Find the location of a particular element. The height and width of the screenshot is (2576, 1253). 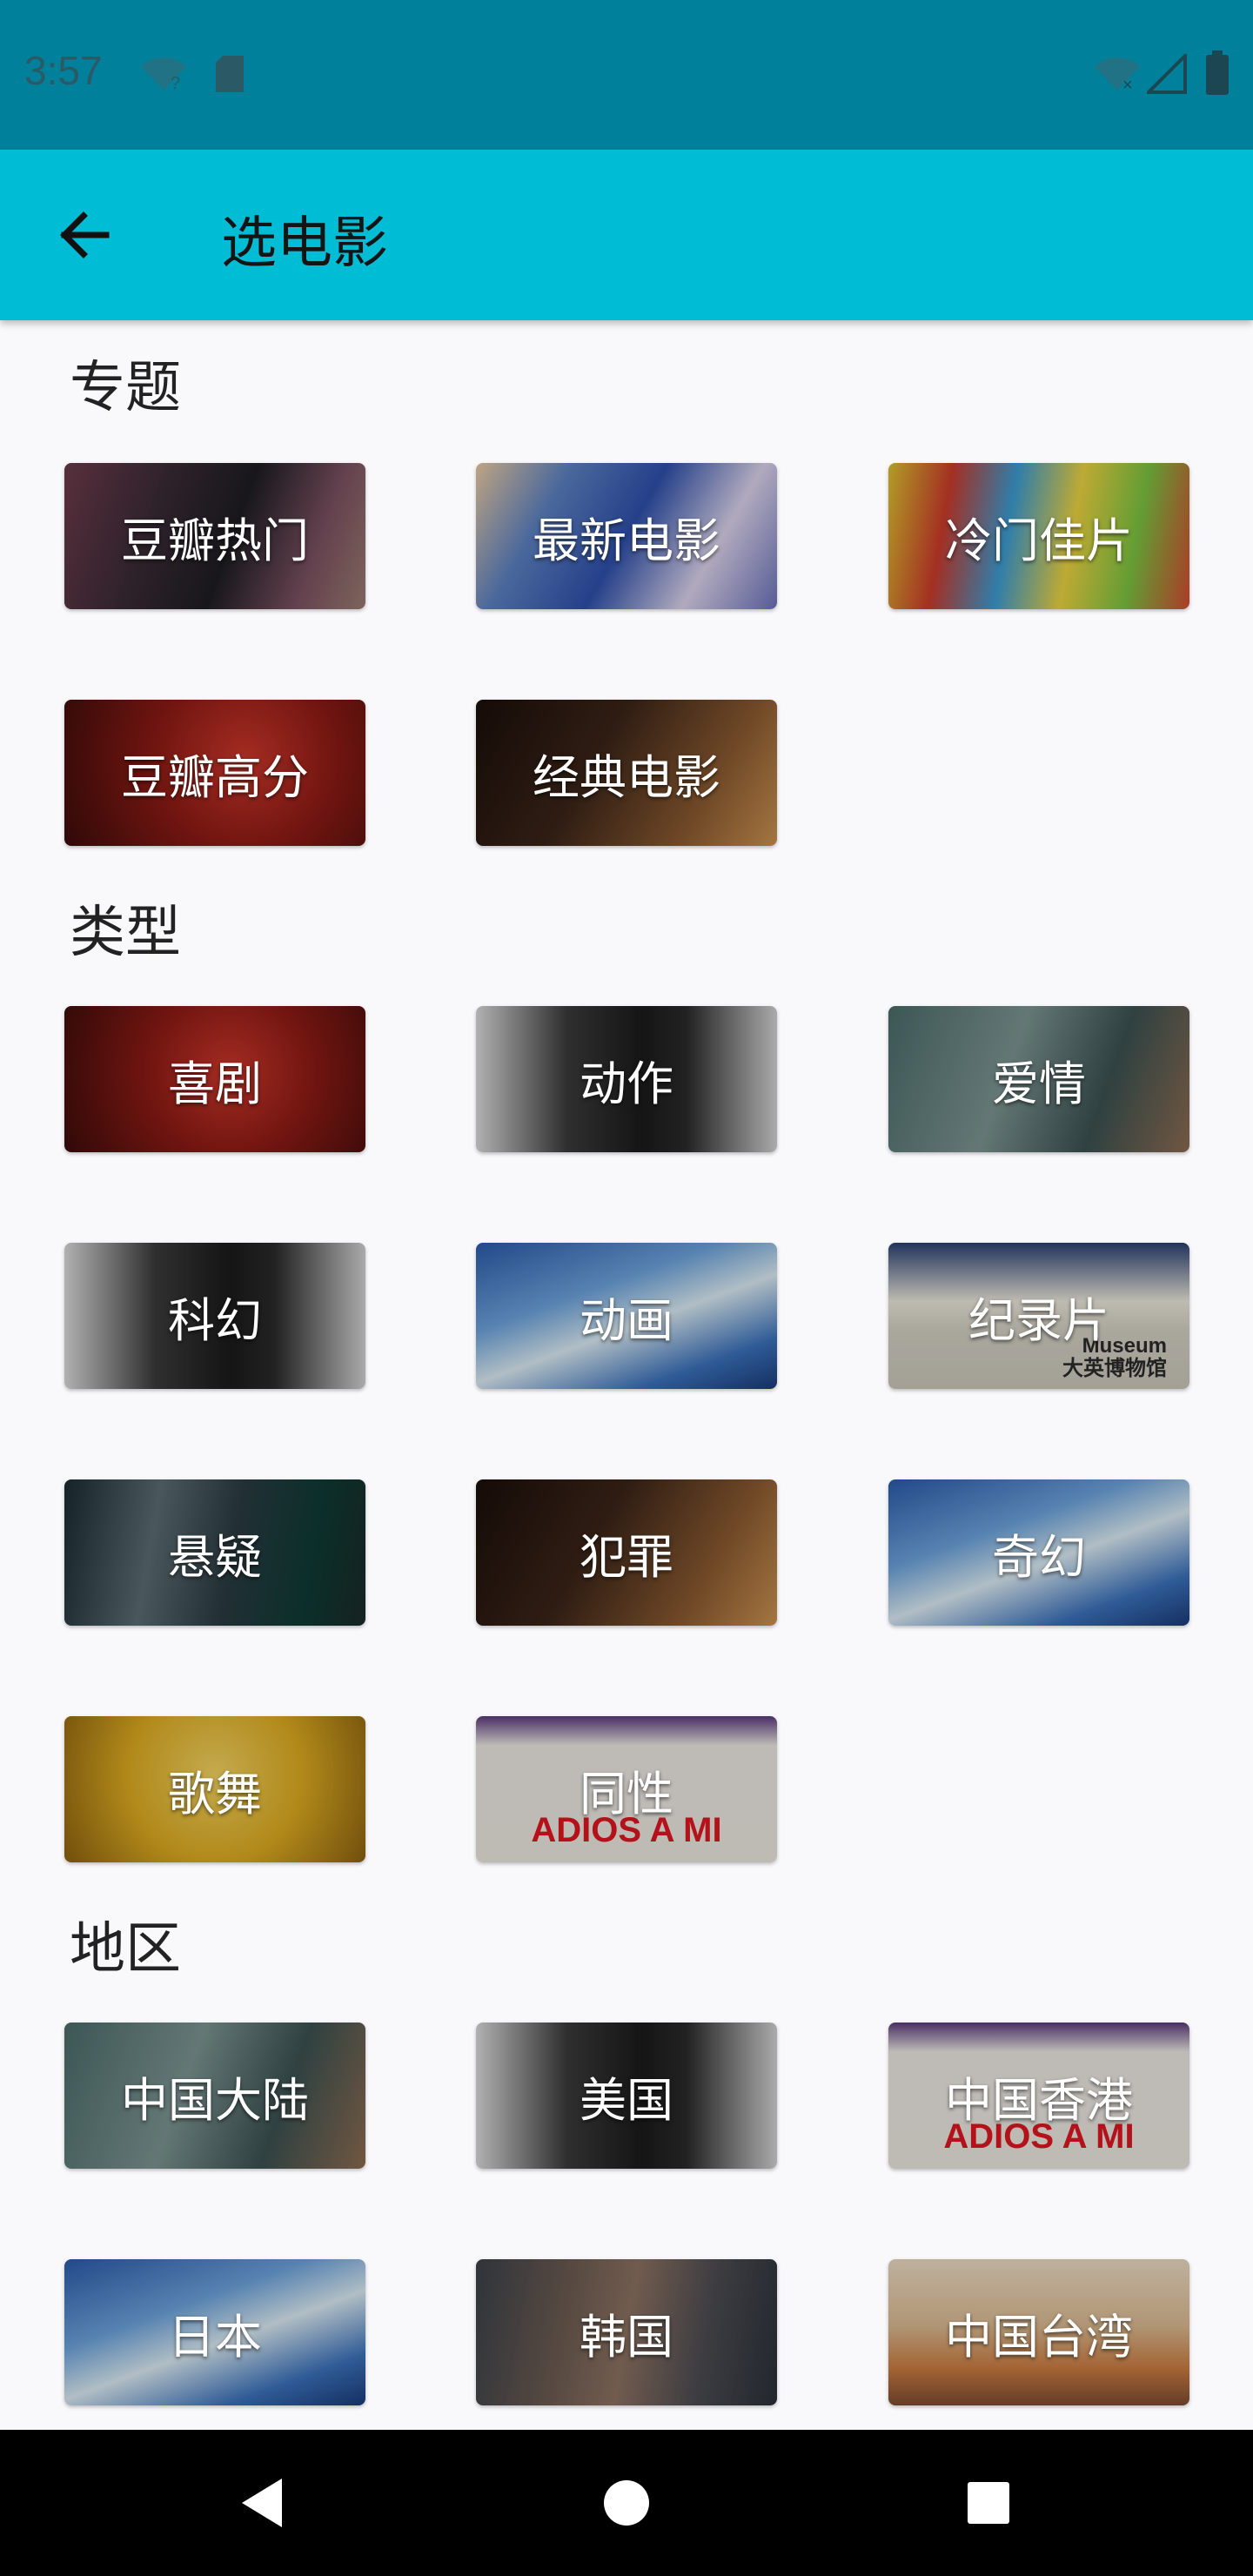

system-nav-bar is located at coordinates (626, 2503).